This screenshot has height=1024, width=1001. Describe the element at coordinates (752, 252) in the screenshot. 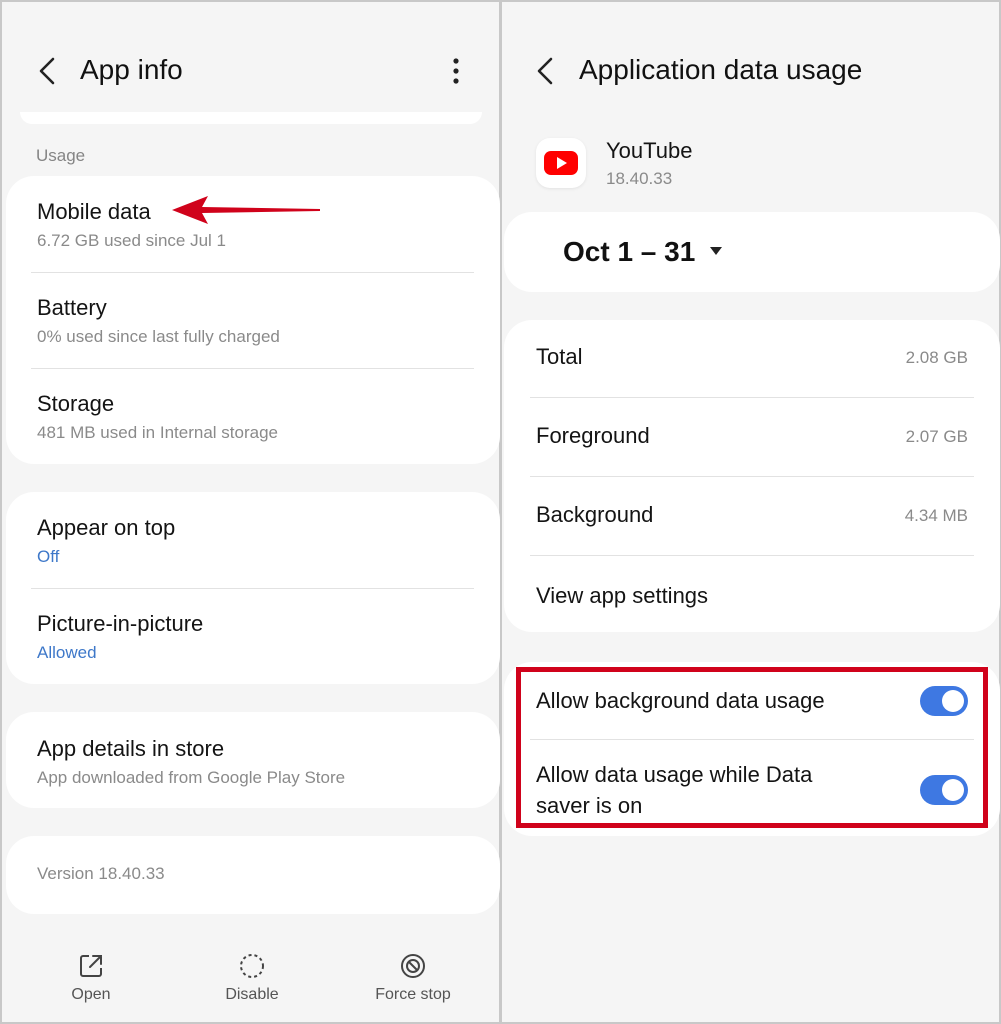

I see `date-range-selector: Oct 1 – 31` at that location.